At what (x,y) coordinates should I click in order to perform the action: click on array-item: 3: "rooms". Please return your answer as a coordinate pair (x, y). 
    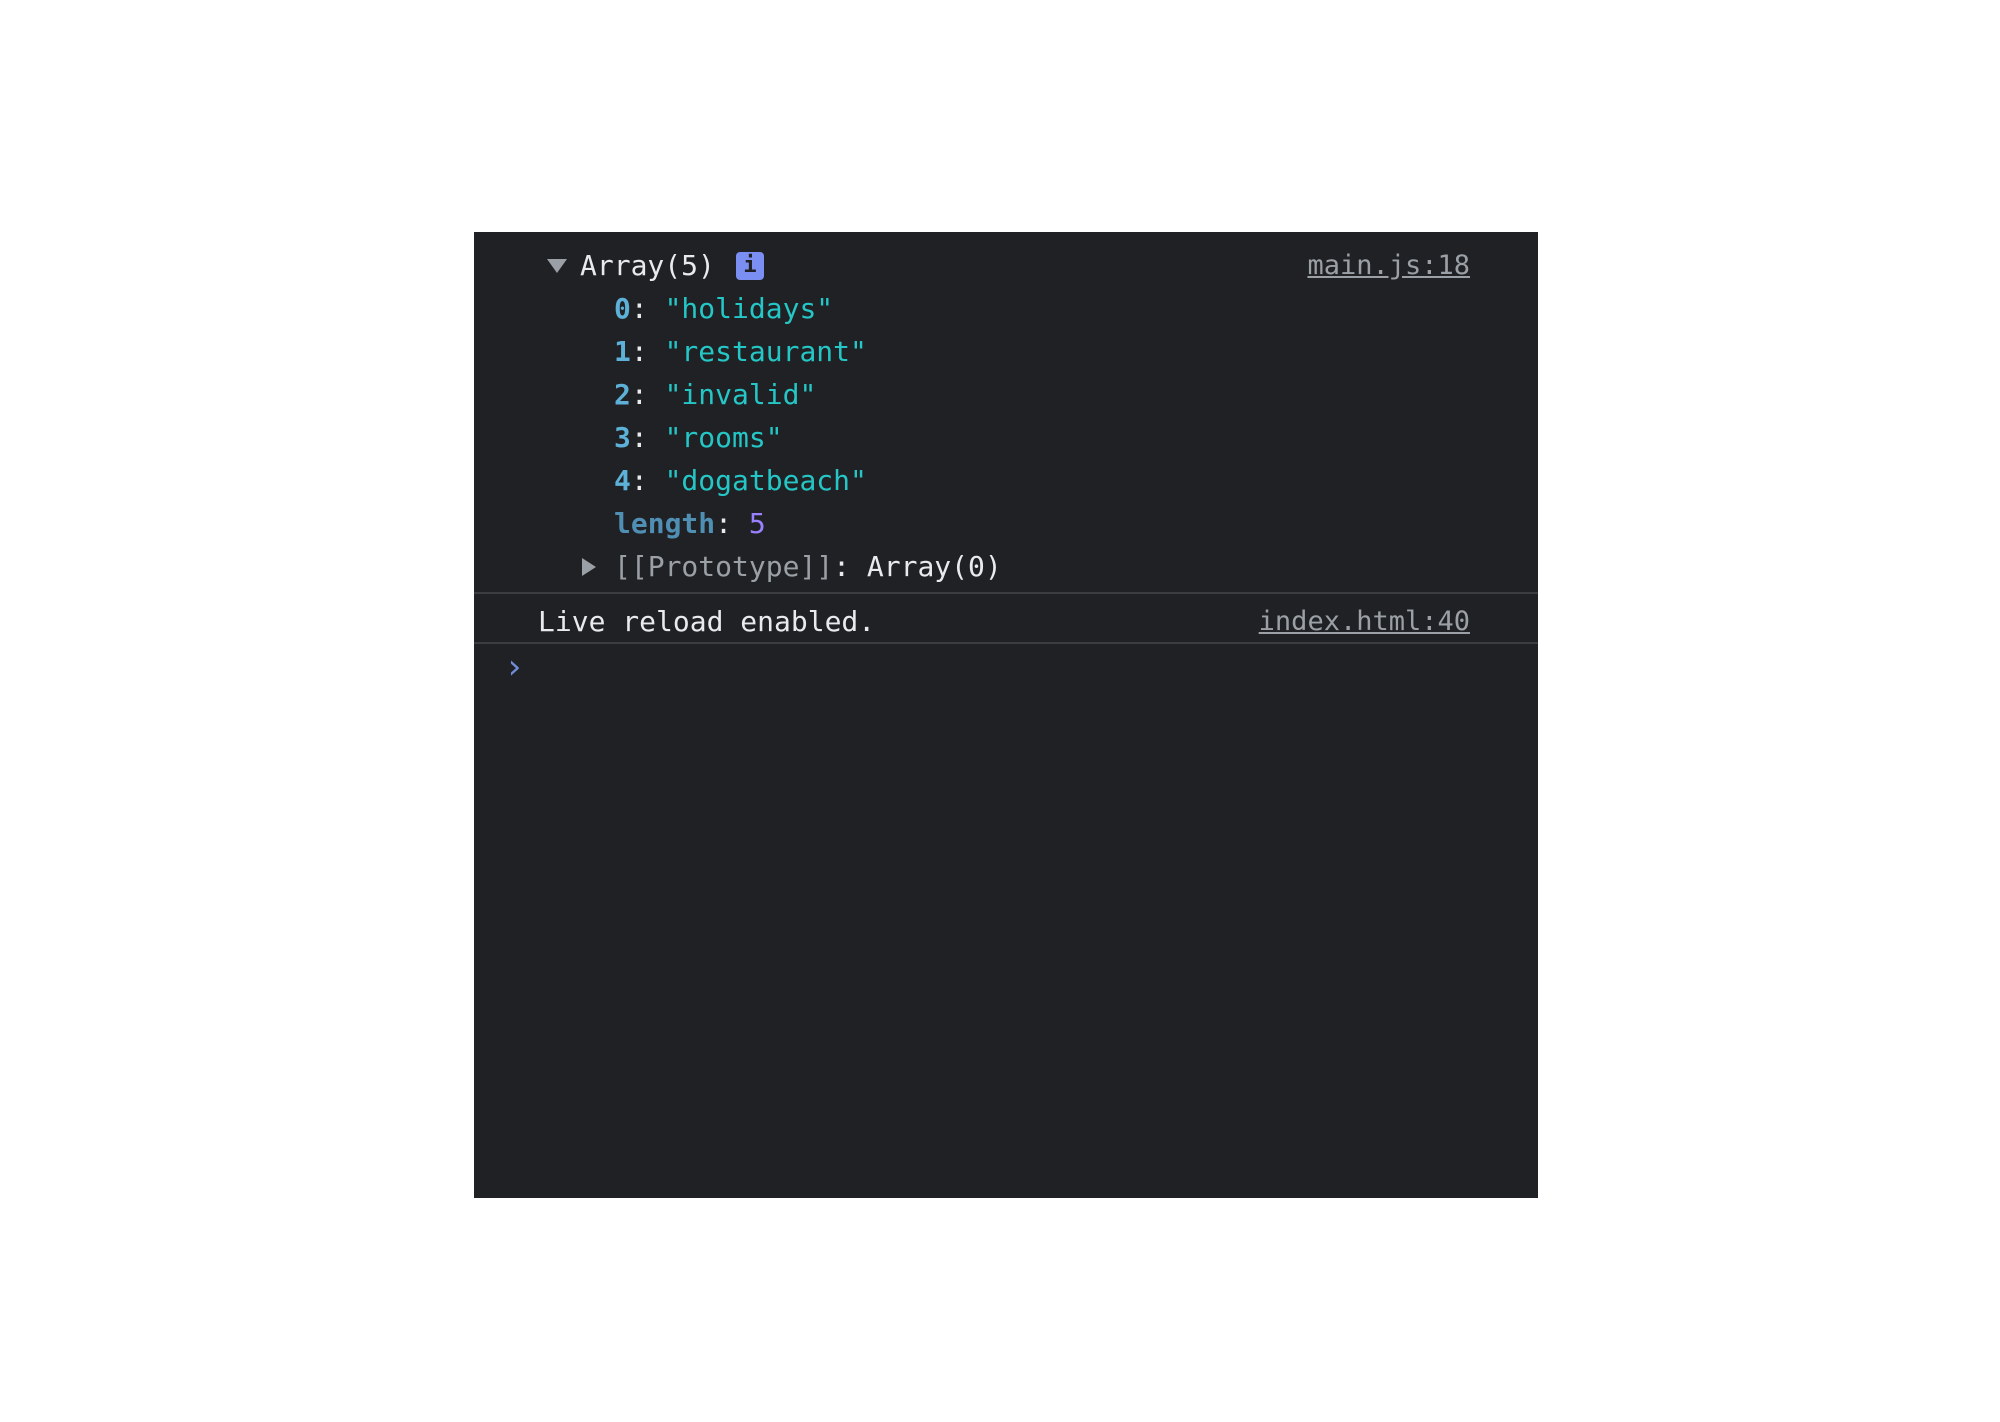
    Looking at the image, I should click on (698, 437).